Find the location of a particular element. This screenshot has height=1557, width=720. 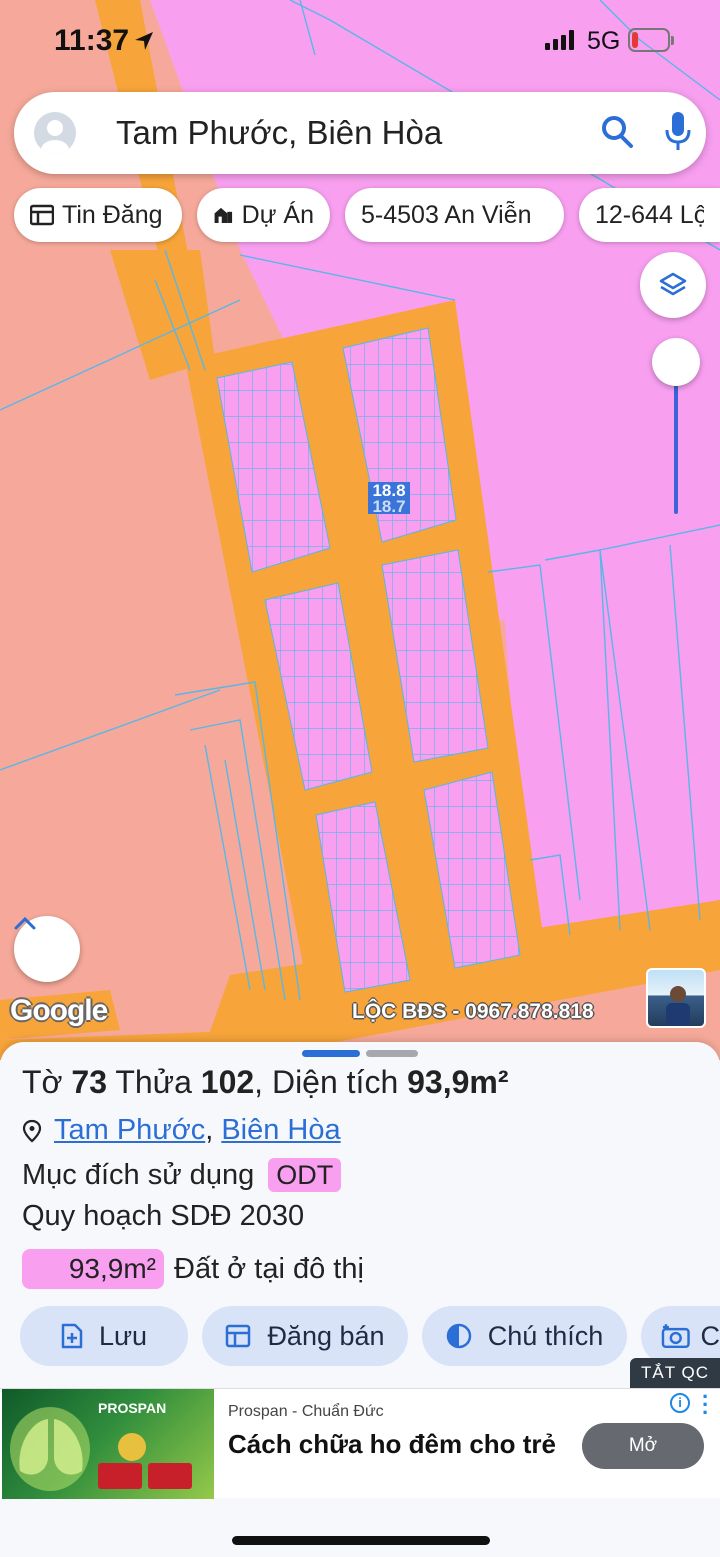

location-arrow-icon is located at coordinates (144, 41).